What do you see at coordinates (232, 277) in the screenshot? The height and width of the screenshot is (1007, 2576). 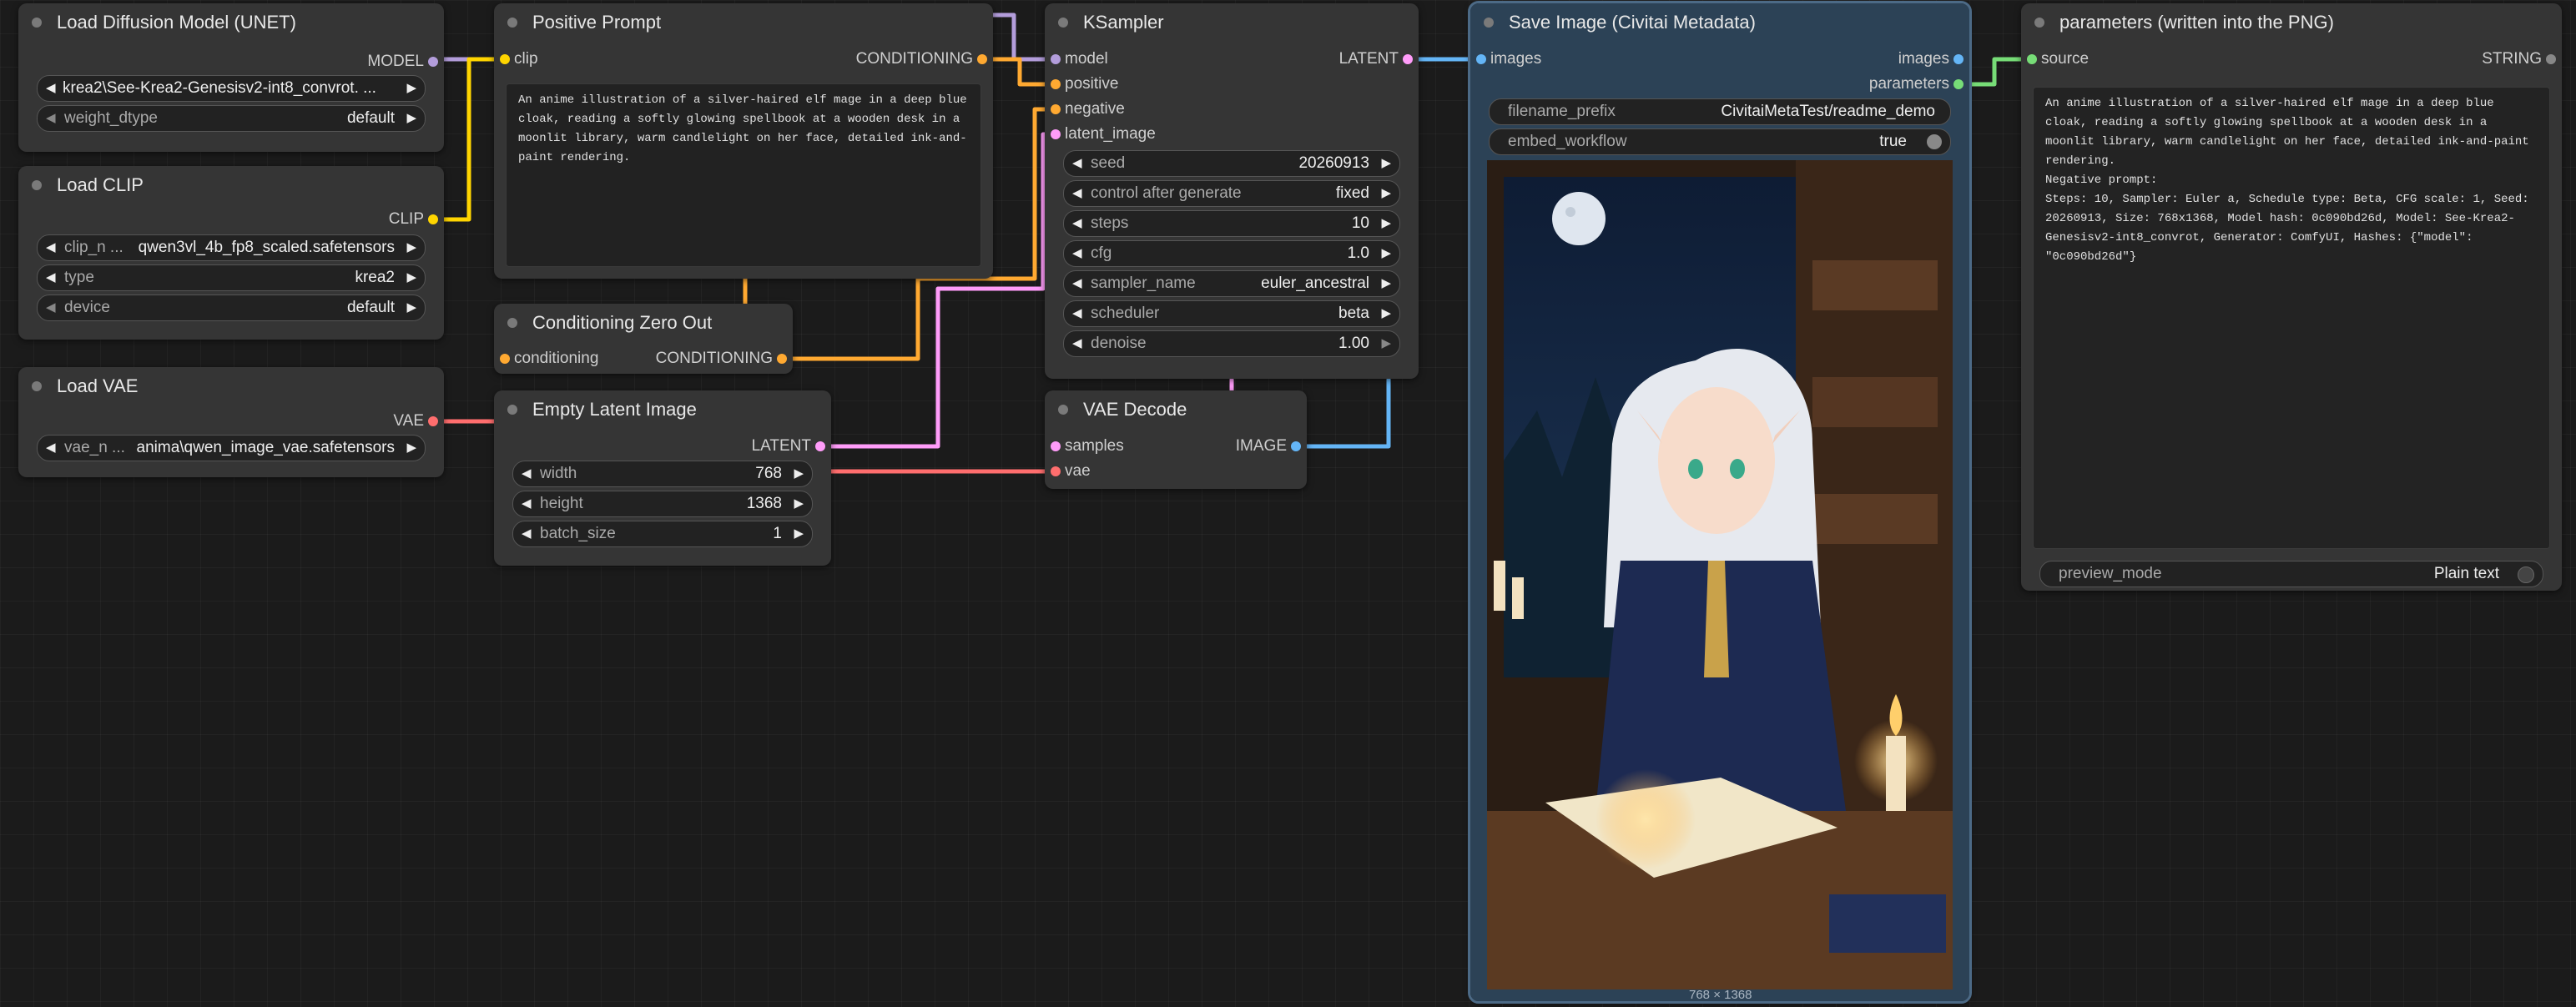 I see `type-combo: ◀ type krea2 ▶` at bounding box center [232, 277].